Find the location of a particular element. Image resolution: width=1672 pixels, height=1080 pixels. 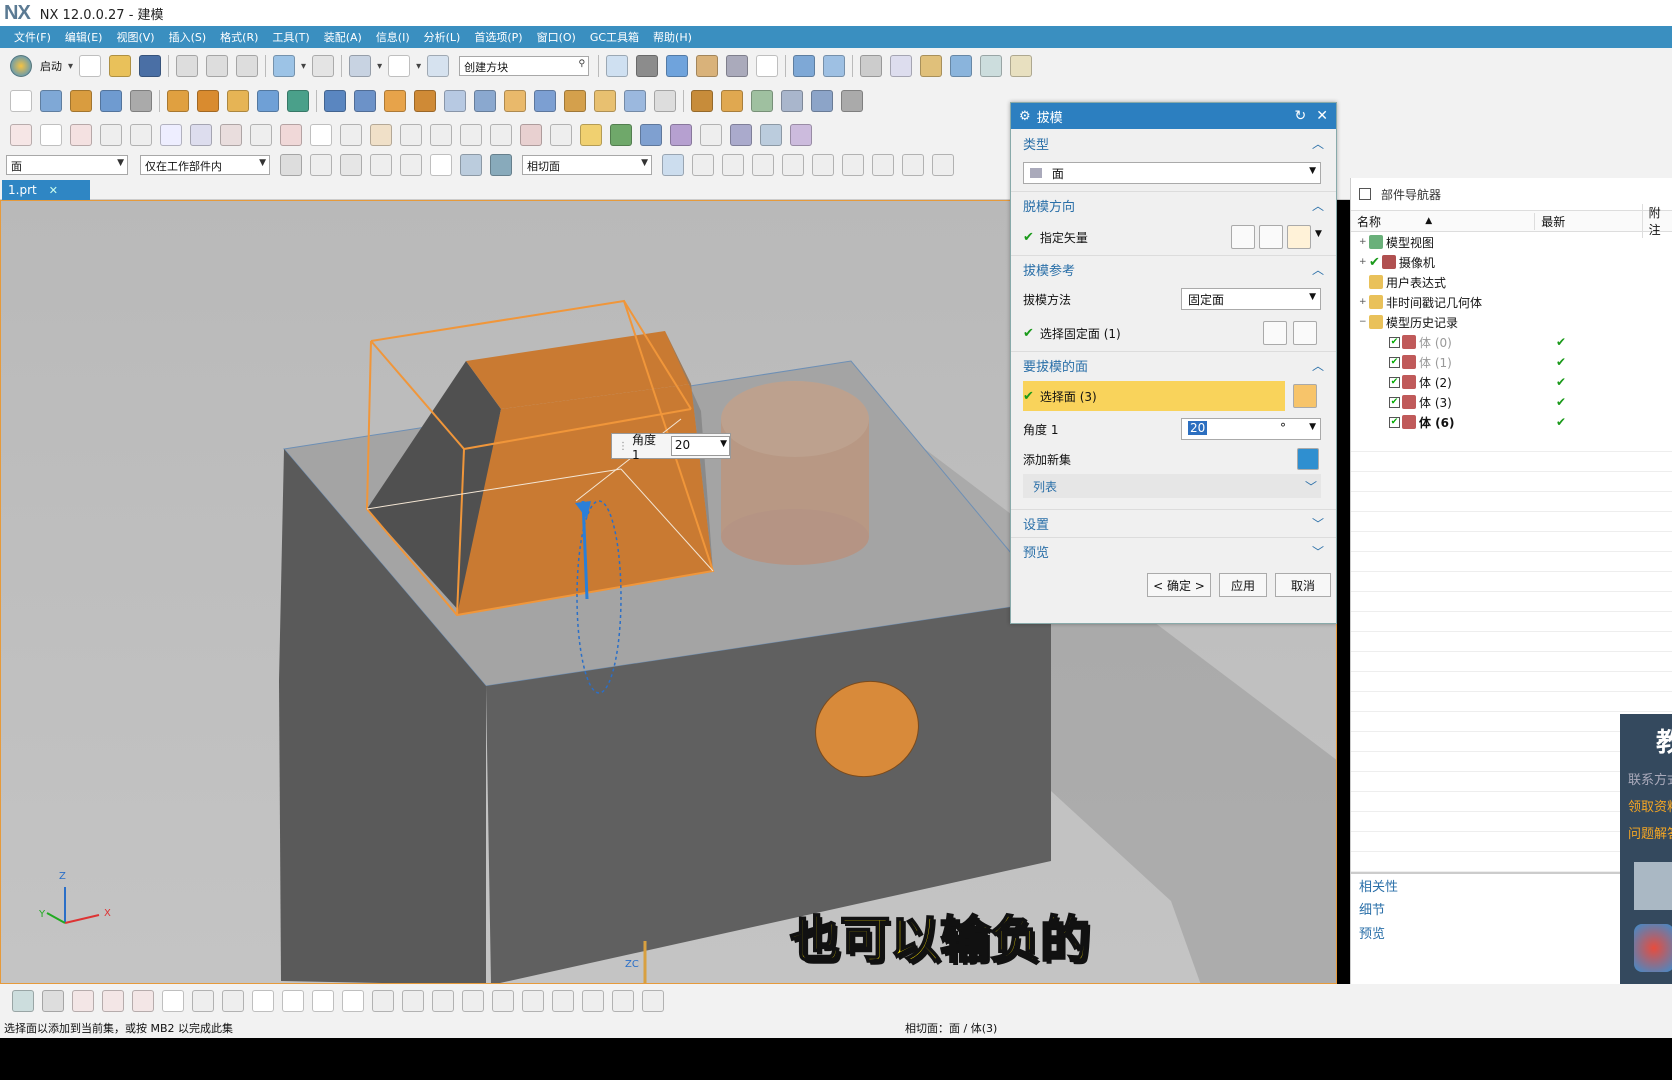

draft-method-select: 固定面 ▼ is located at coordinates (1251, 299).